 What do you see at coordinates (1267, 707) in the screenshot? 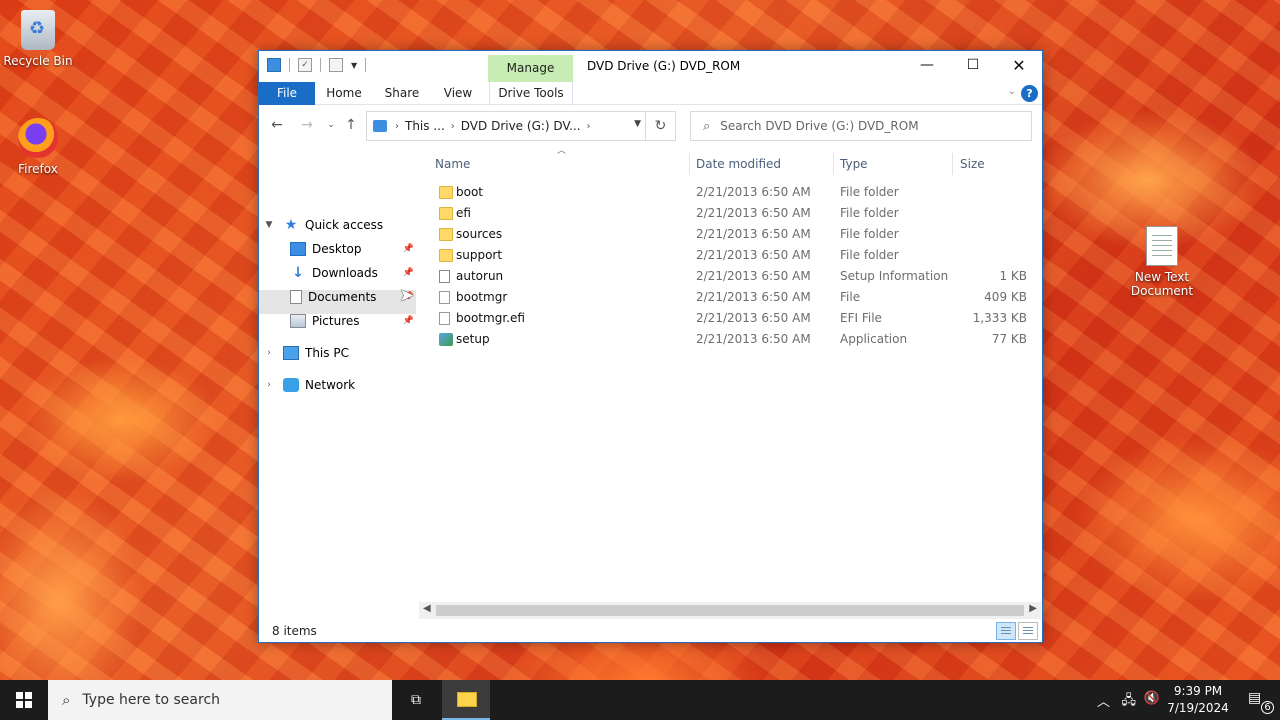
I see `notification-count-badge: 6` at bounding box center [1267, 707].